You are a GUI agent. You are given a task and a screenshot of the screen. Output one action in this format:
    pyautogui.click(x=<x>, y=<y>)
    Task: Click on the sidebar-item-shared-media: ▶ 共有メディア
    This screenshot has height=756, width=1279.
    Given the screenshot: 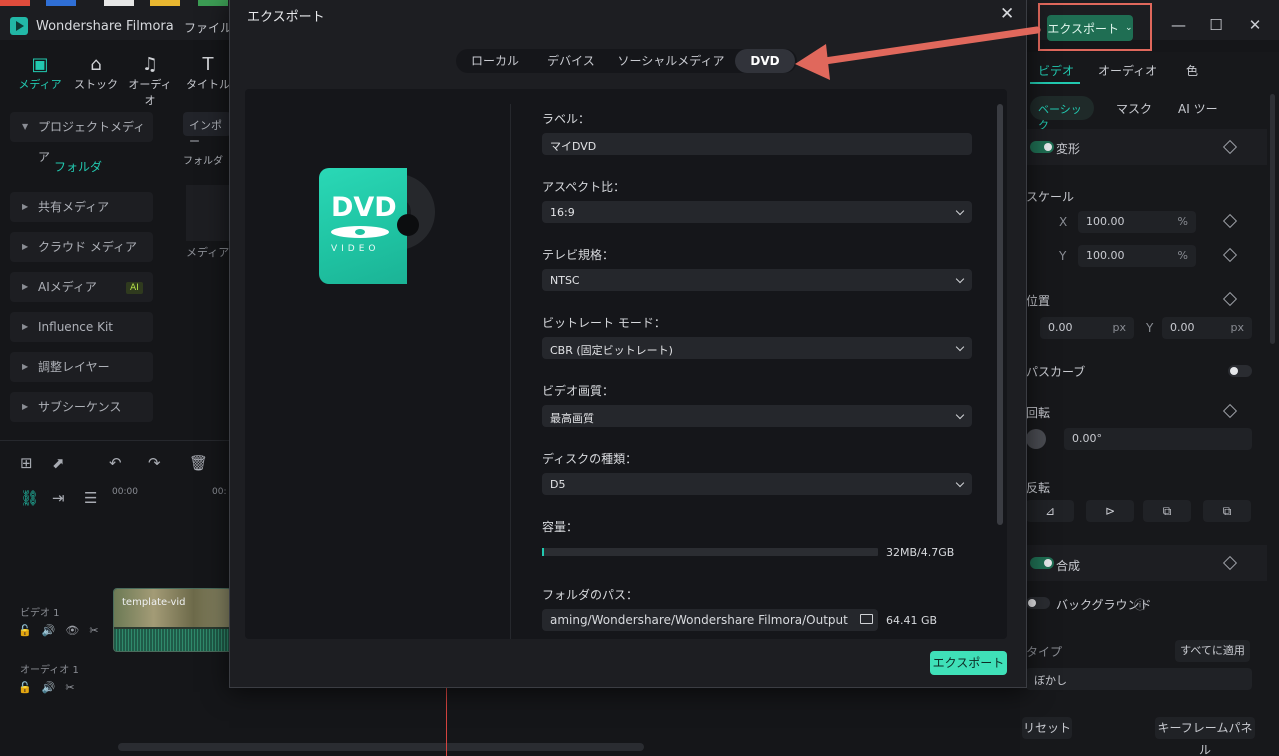 What is the action you would take?
    pyautogui.click(x=81, y=207)
    